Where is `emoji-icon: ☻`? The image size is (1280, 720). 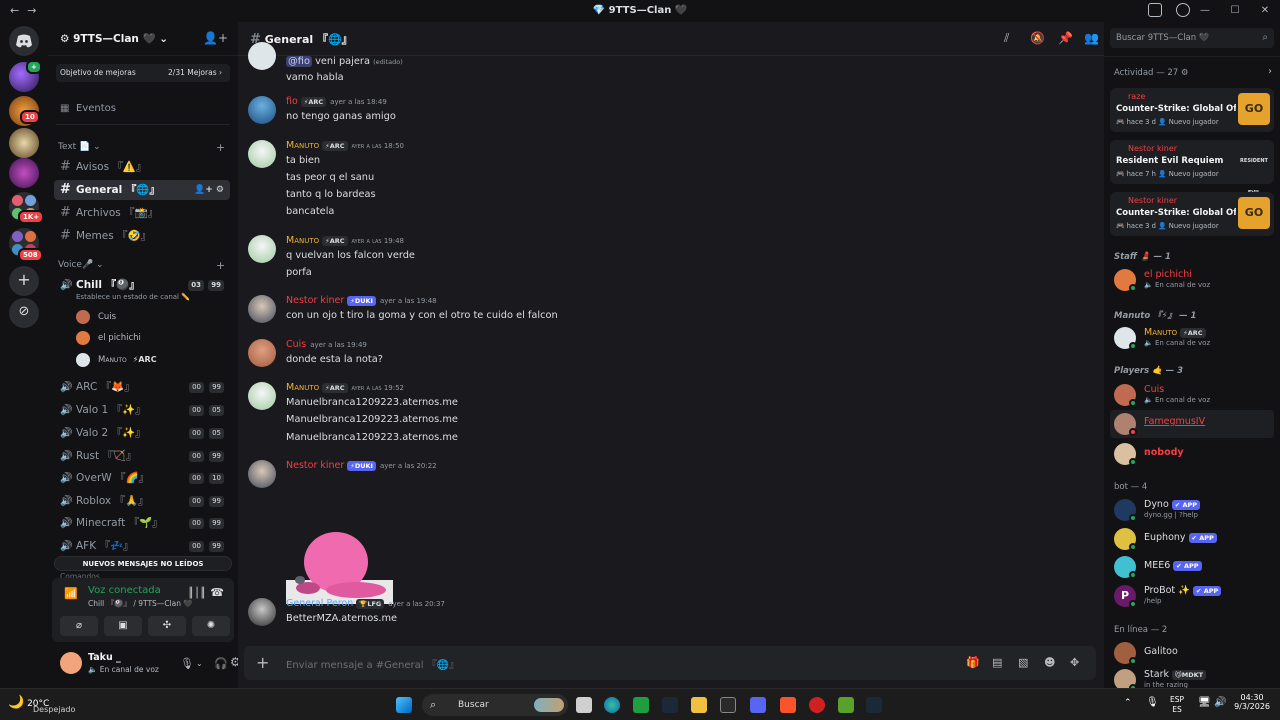 emoji-icon: ☻ is located at coordinates (1049, 662).